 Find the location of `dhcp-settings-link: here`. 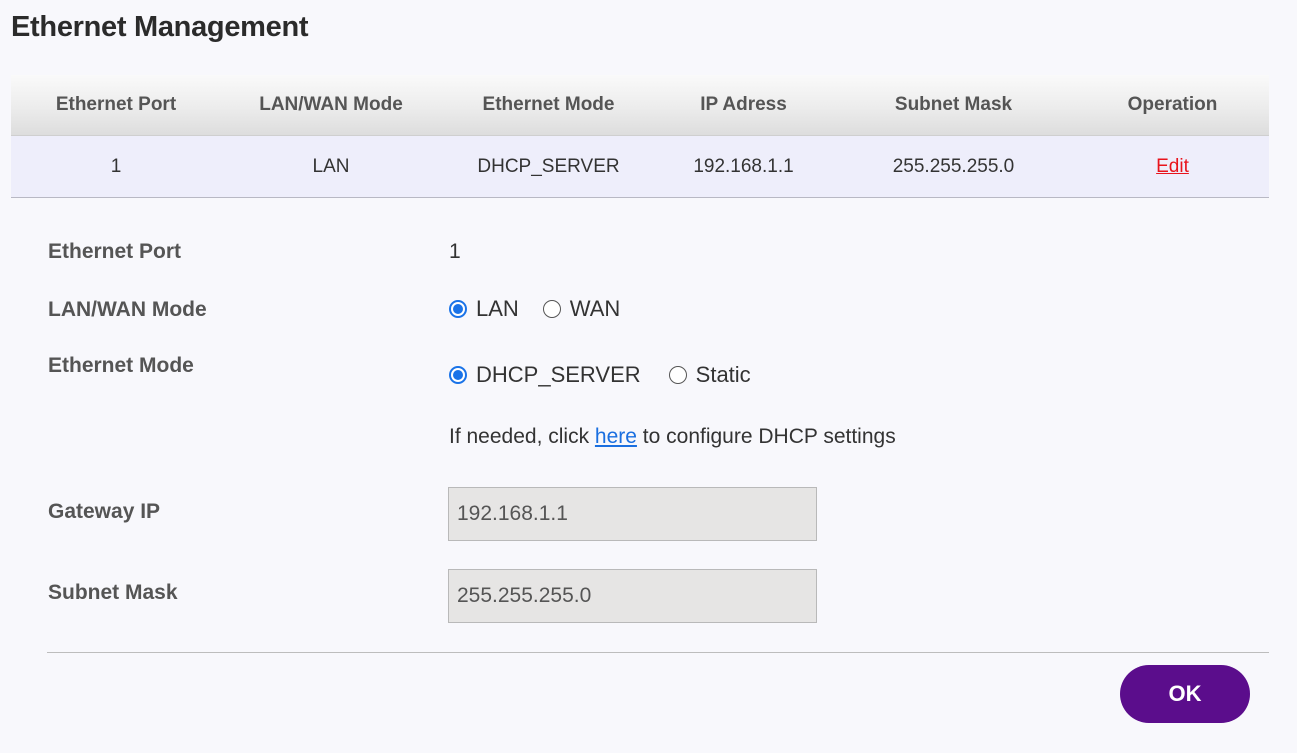

dhcp-settings-link: here is located at coordinates (616, 436).